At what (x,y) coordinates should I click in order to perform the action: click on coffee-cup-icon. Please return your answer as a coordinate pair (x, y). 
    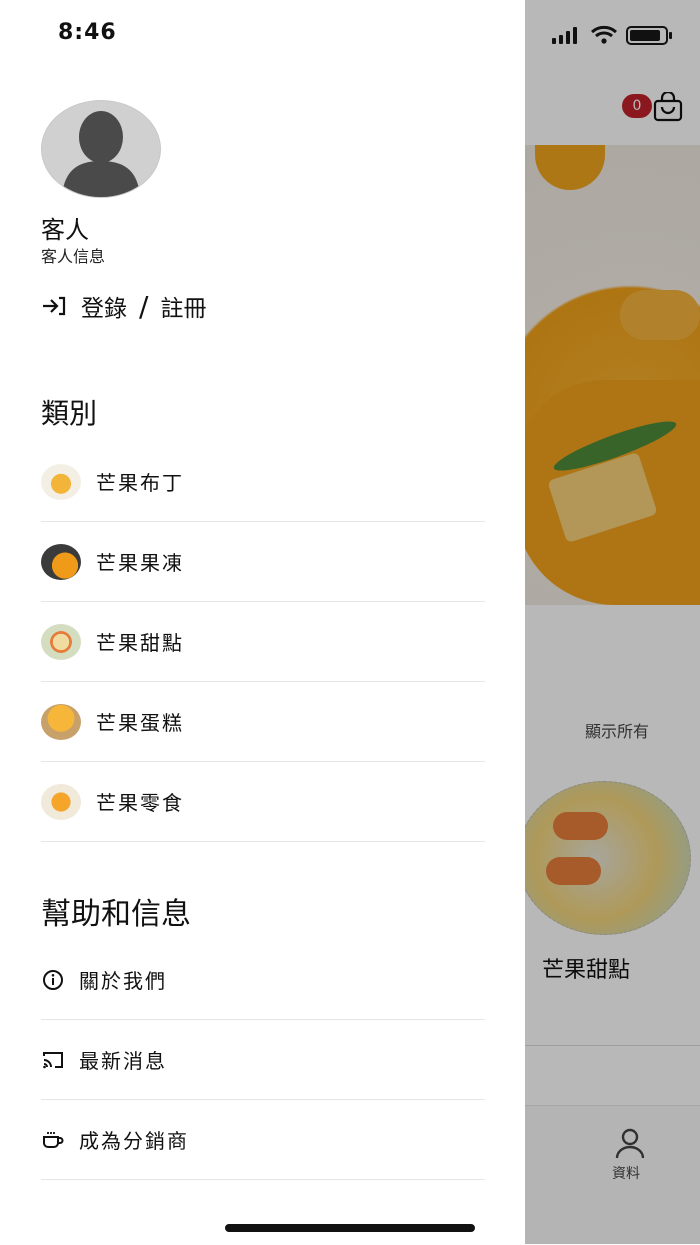
    Looking at the image, I should click on (53, 1139).